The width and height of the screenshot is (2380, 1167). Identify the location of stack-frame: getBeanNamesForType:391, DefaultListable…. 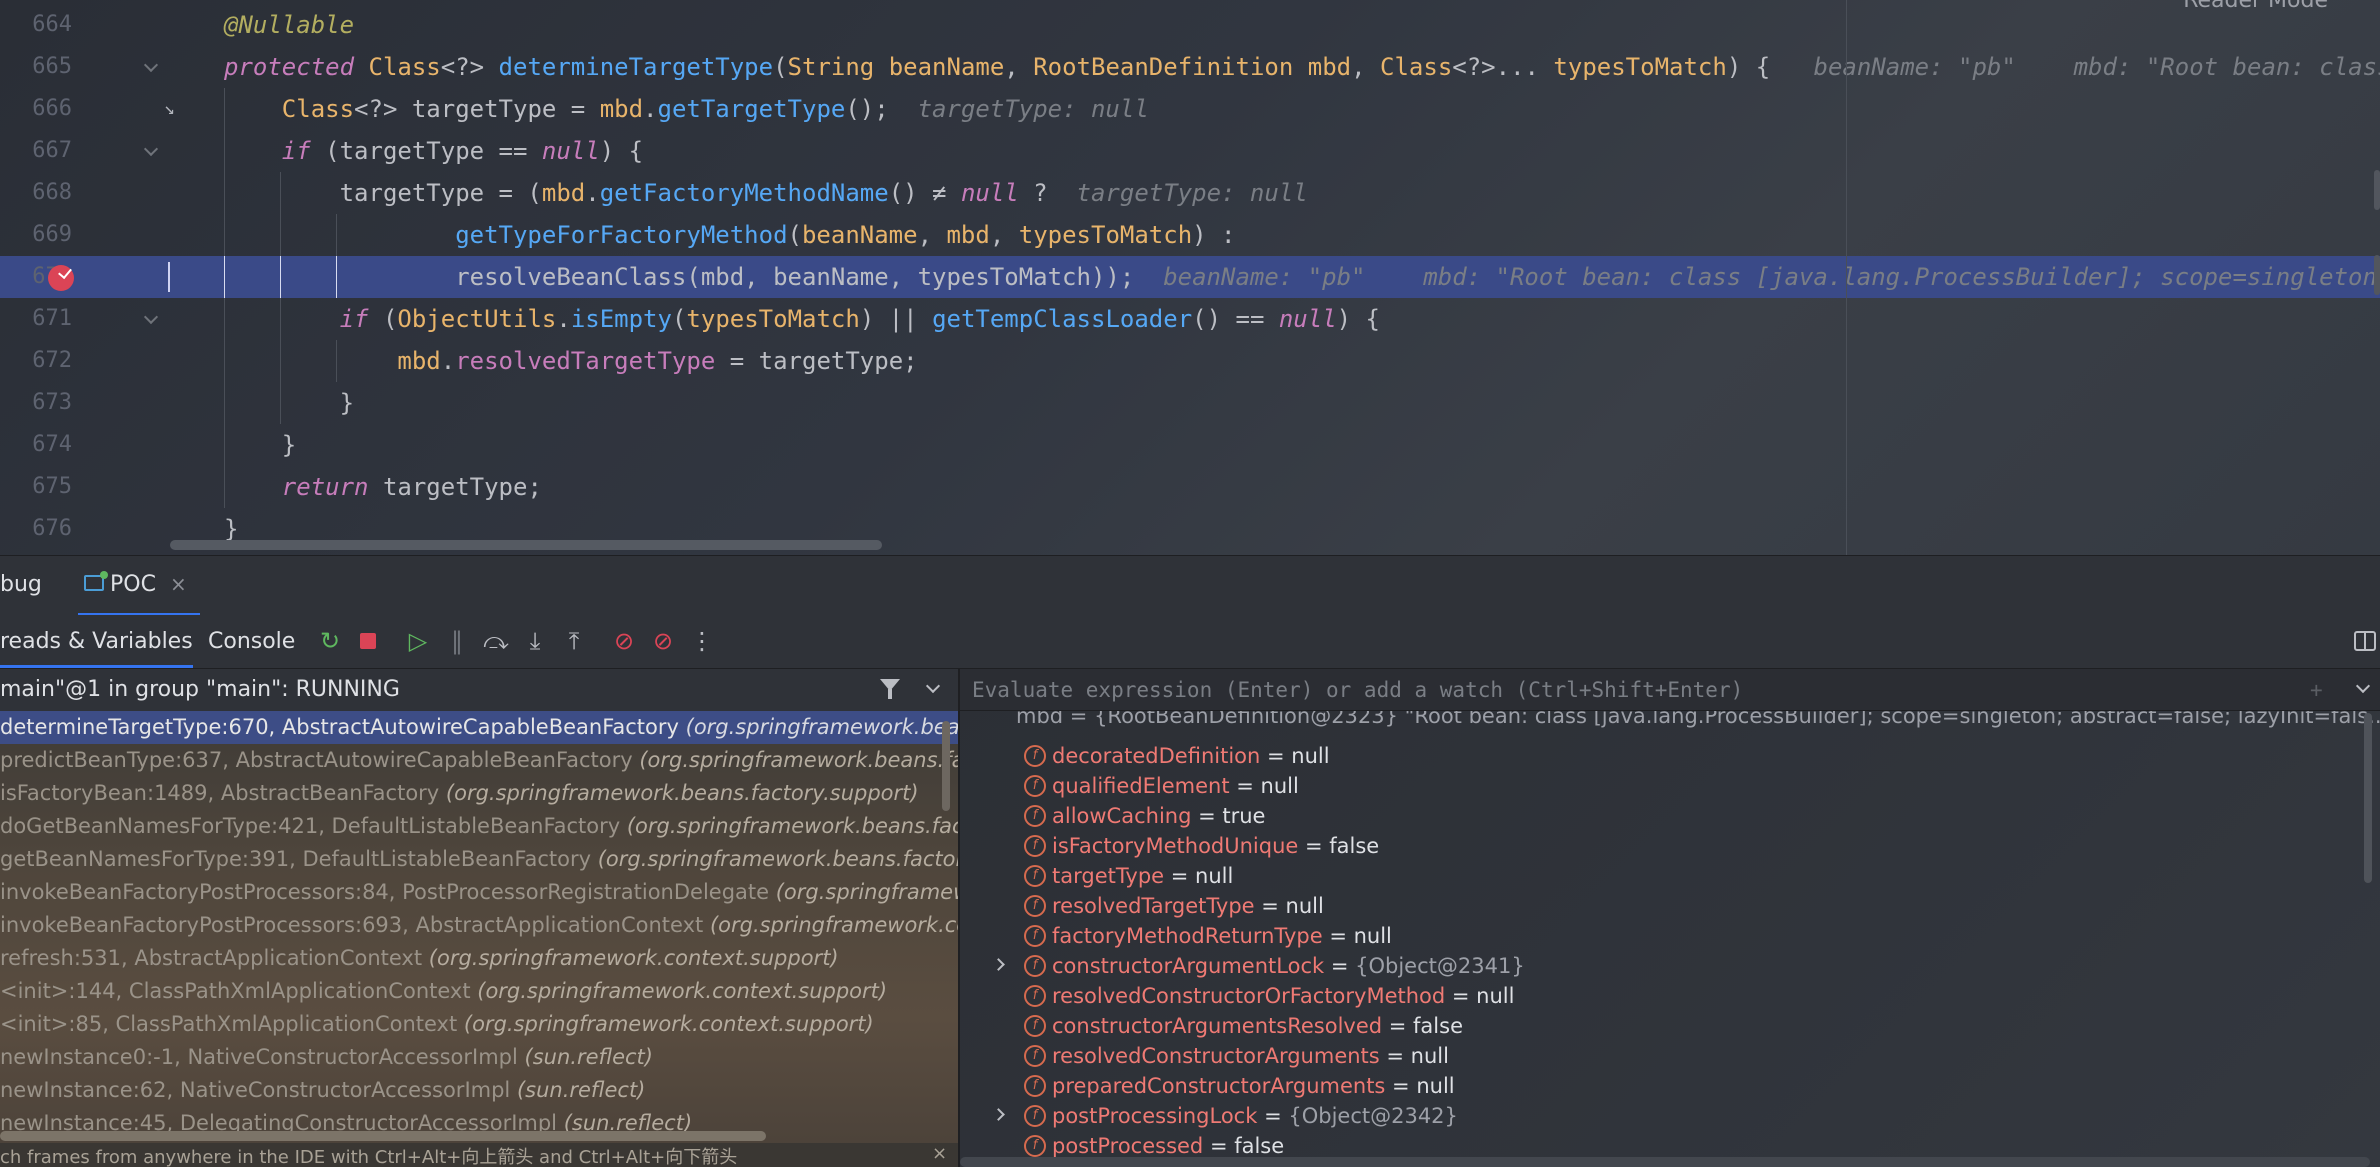
(479, 859).